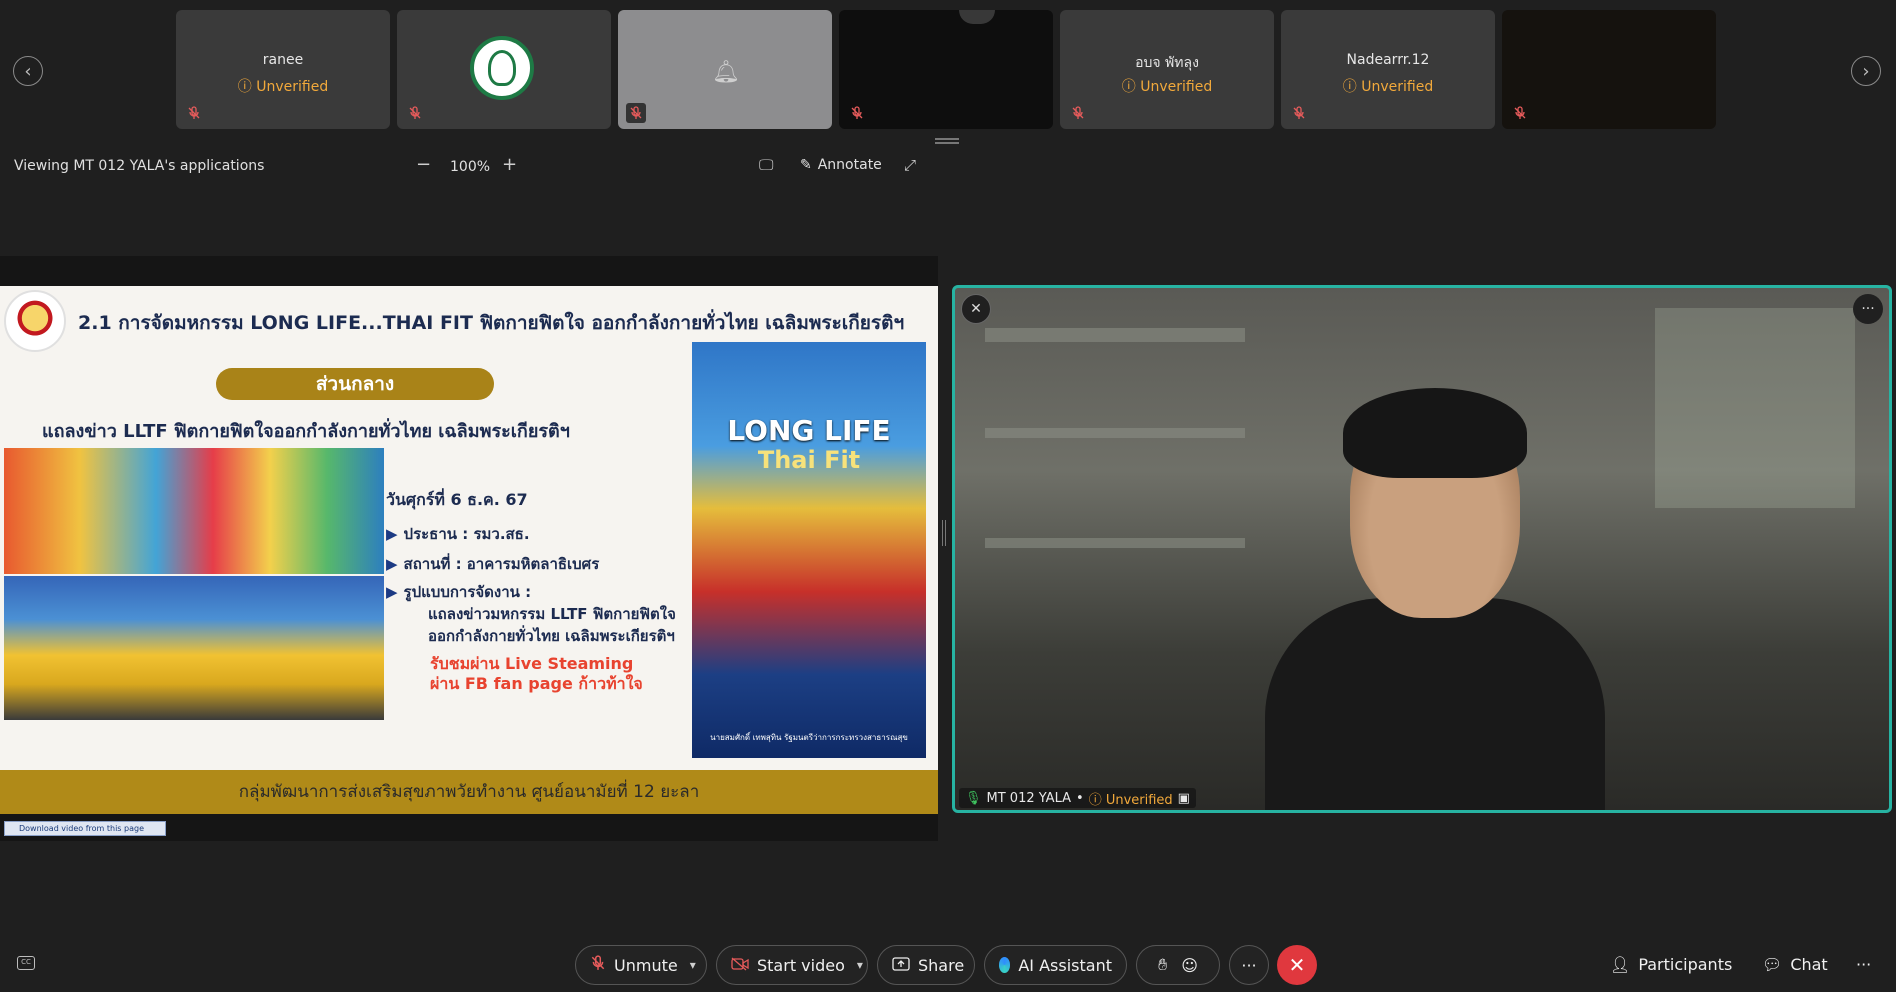 Image resolution: width=1896 pixels, height=992 pixels. Describe the element at coordinates (941, 965) in the screenshot. I see `share-label: Share` at that location.